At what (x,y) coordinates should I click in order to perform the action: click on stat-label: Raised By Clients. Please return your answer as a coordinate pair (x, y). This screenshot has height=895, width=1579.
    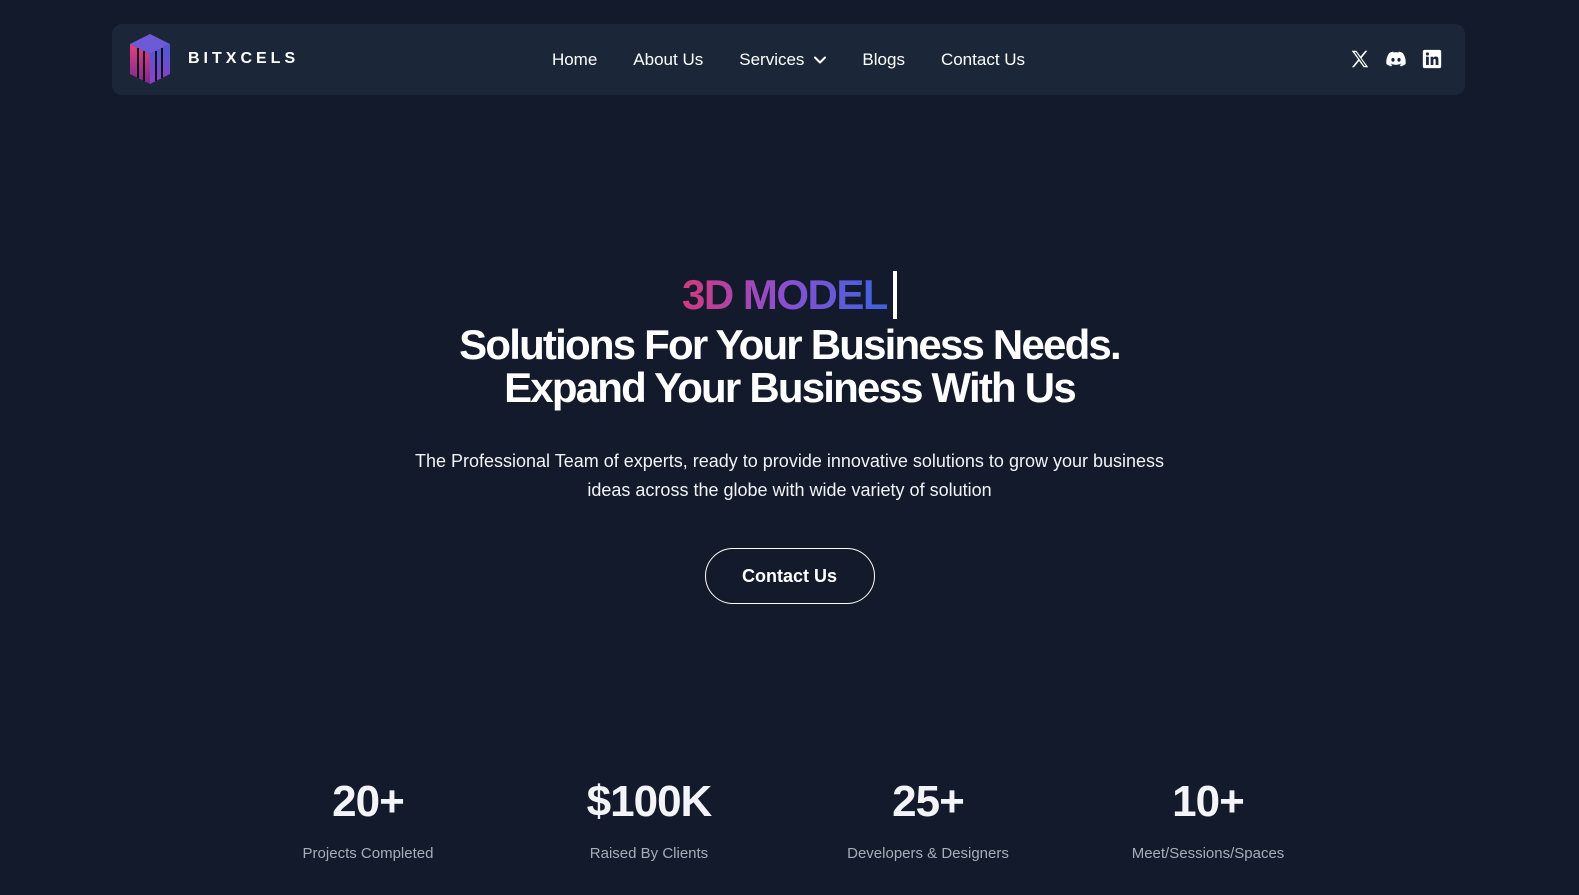
    Looking at the image, I should click on (649, 853).